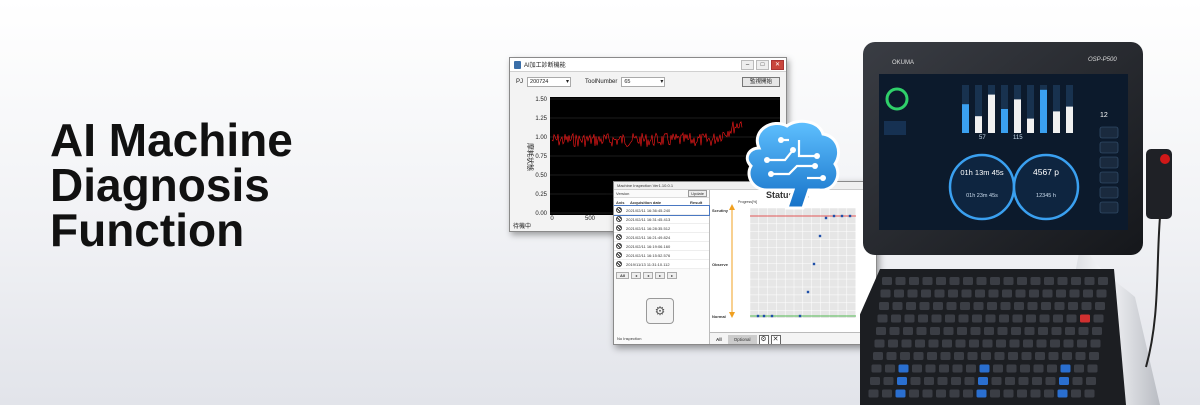 Image resolution: width=1200 pixels, height=405 pixels. I want to click on start-monitor-button: 監視開始, so click(761, 82).